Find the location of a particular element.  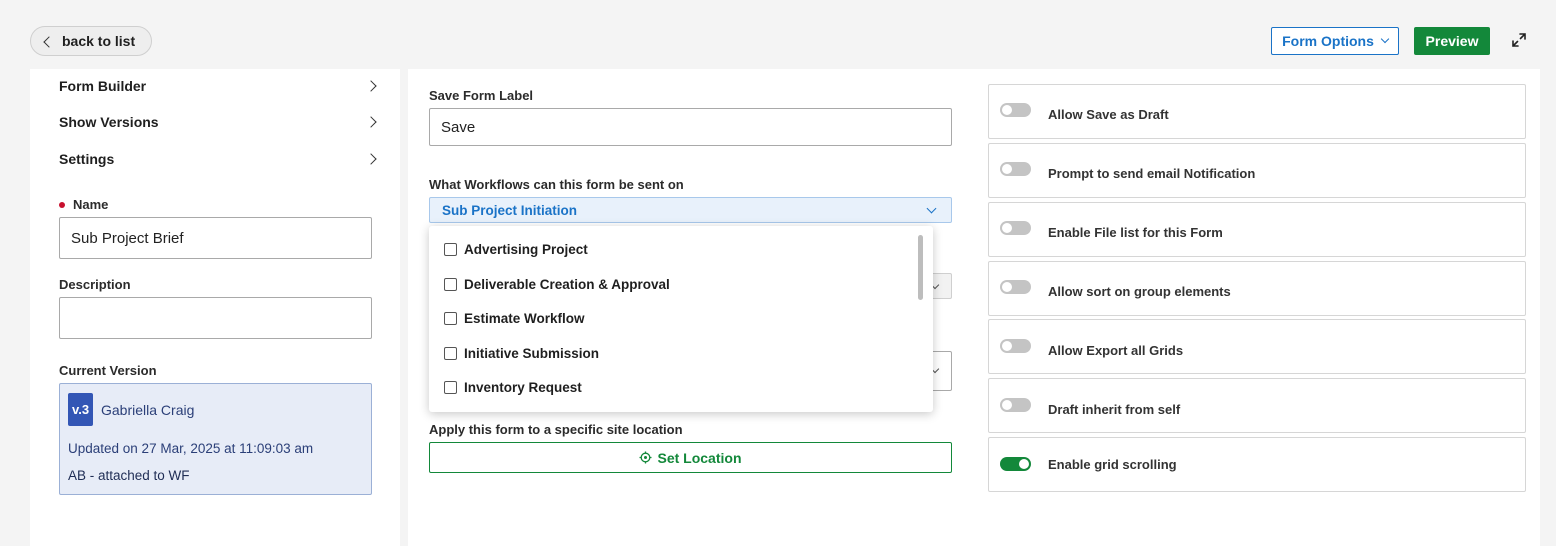

nav-label: Form Builder is located at coordinates (103, 86).